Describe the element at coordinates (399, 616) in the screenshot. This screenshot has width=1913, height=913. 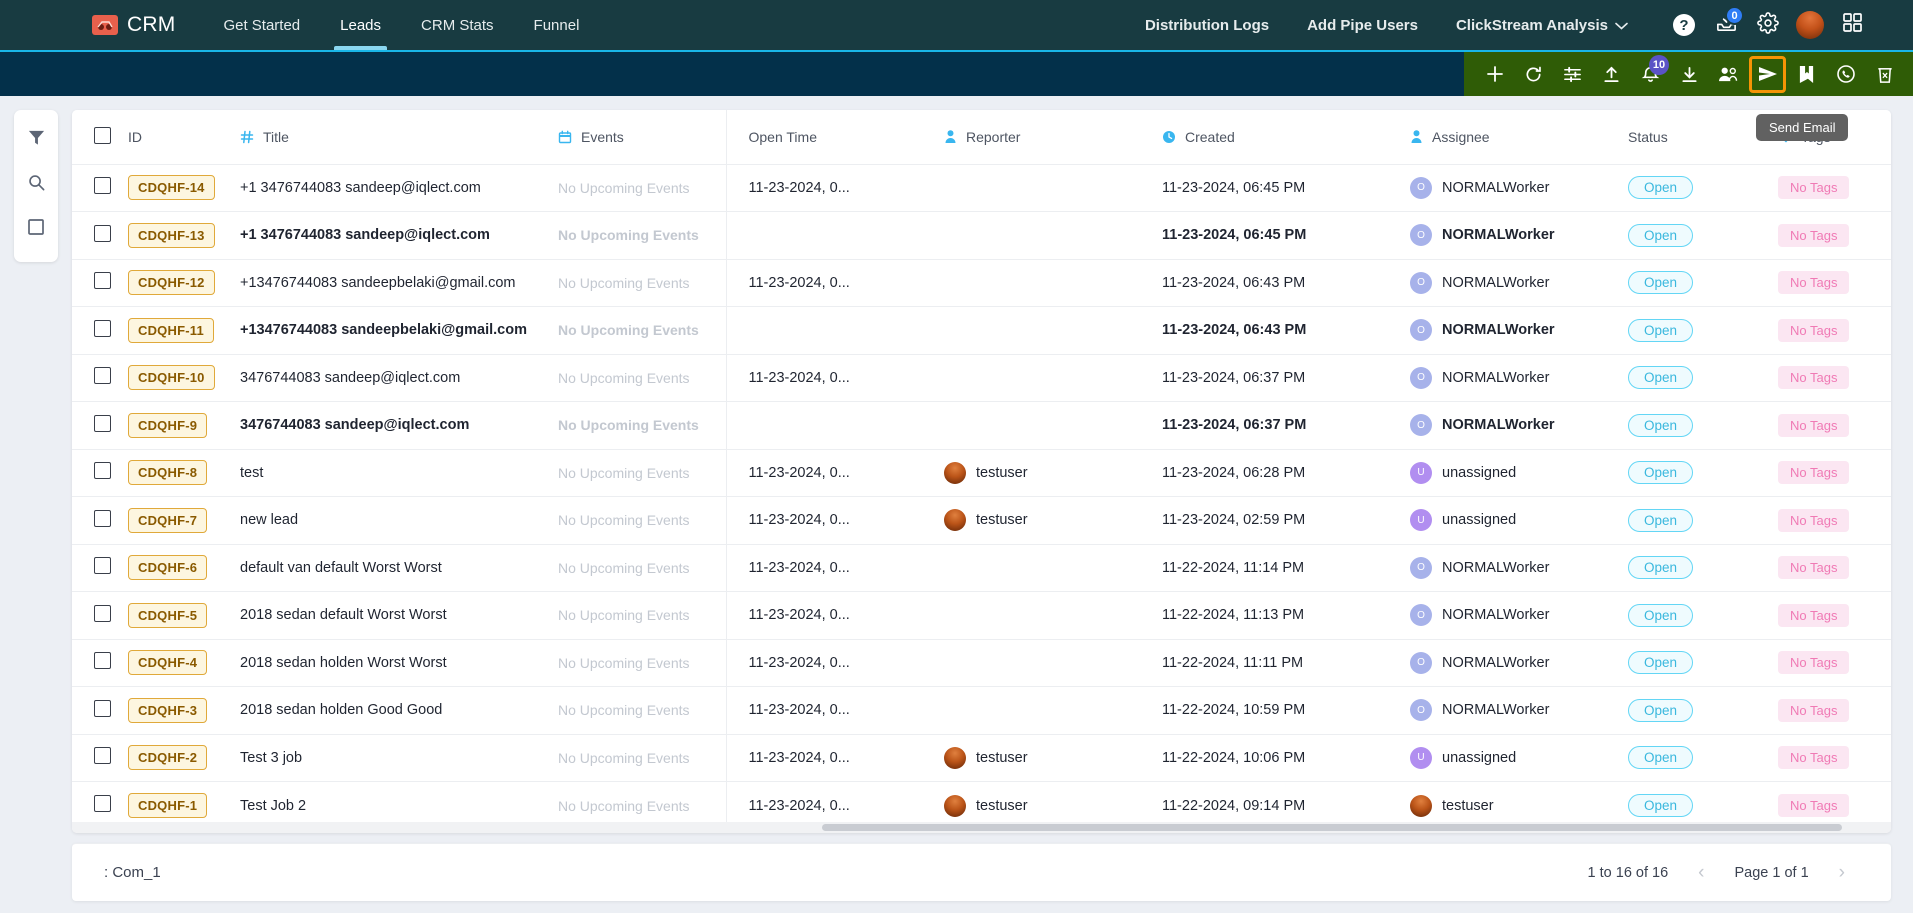
I see `row-title-cell: 2018 sedan default Worst Worst` at that location.